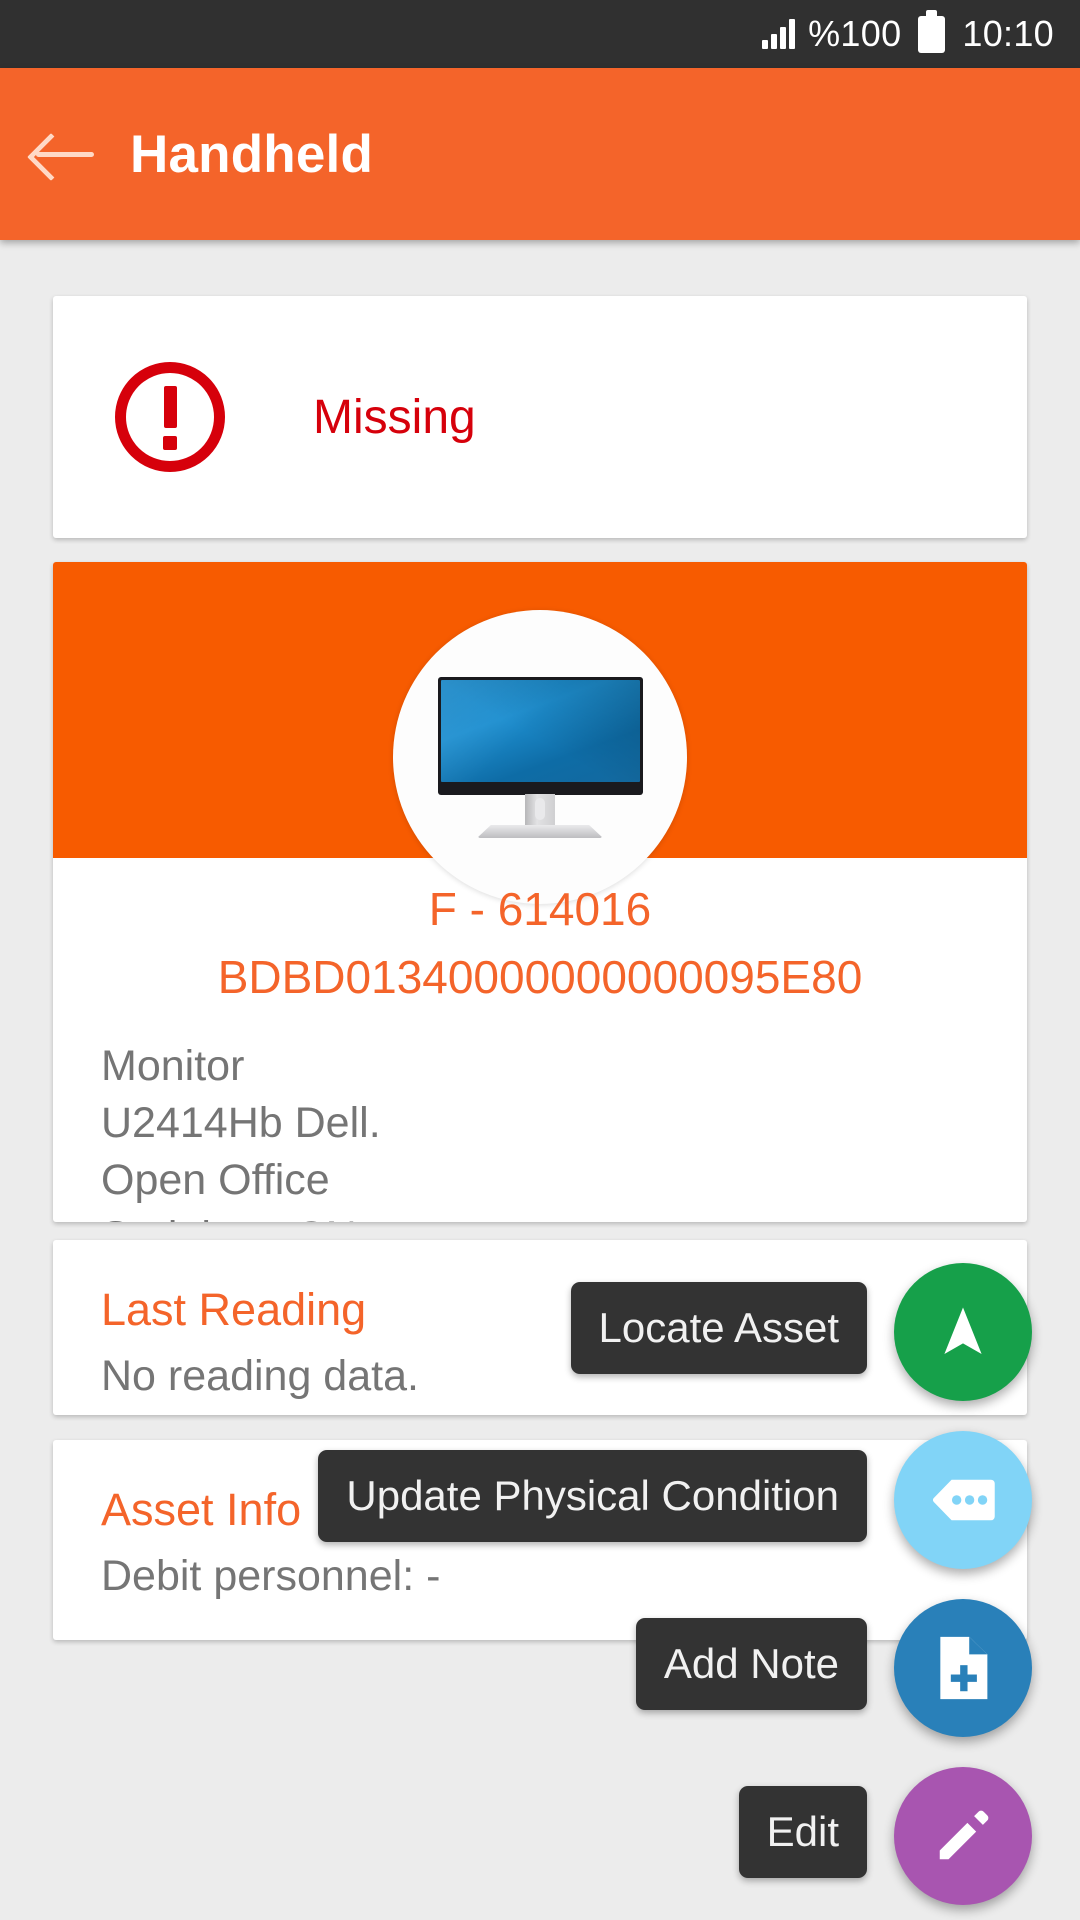  I want to click on clock-label: 10:10, so click(1008, 33).